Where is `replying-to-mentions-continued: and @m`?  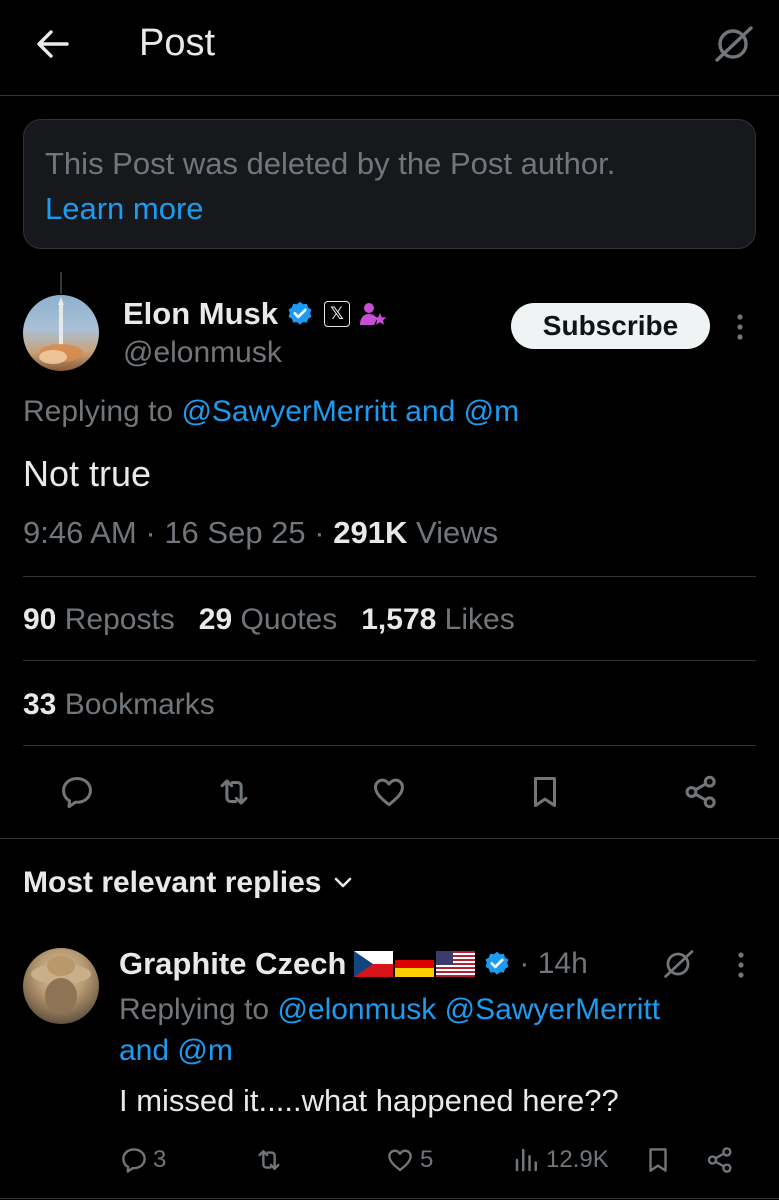
replying-to-mentions-continued: and @m is located at coordinates (176, 1050).